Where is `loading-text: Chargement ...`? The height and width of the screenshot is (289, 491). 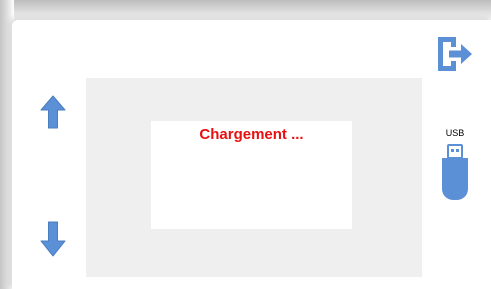 loading-text: Chargement ... is located at coordinates (251, 134).